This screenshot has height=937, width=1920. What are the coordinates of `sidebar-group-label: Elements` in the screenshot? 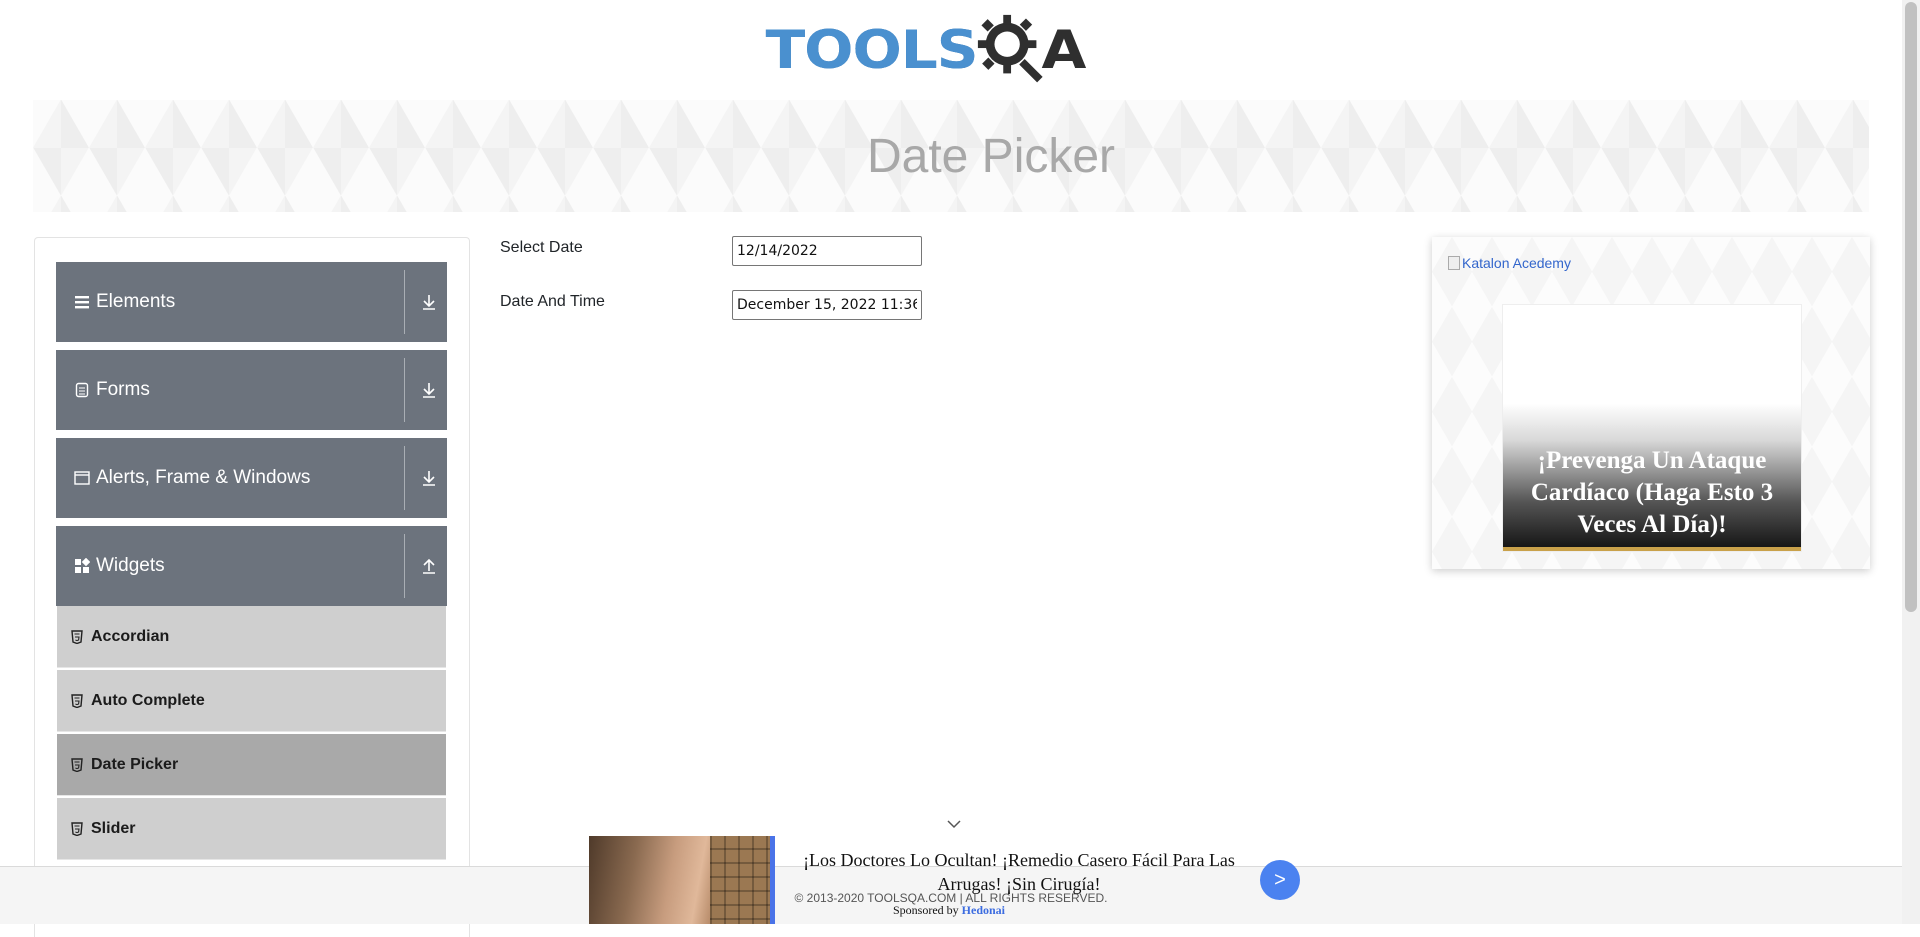 It's located at (136, 301).